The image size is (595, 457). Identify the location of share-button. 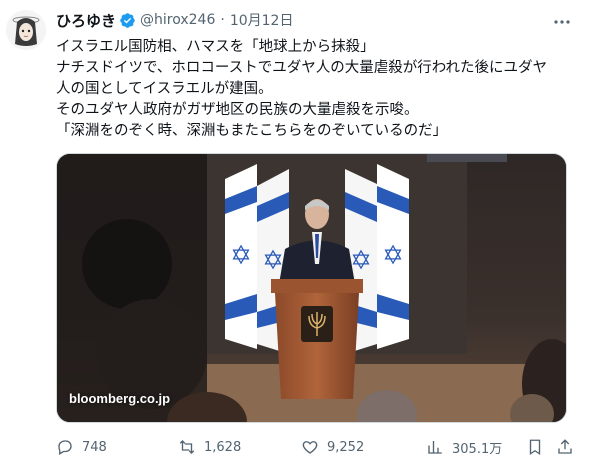
(565, 447).